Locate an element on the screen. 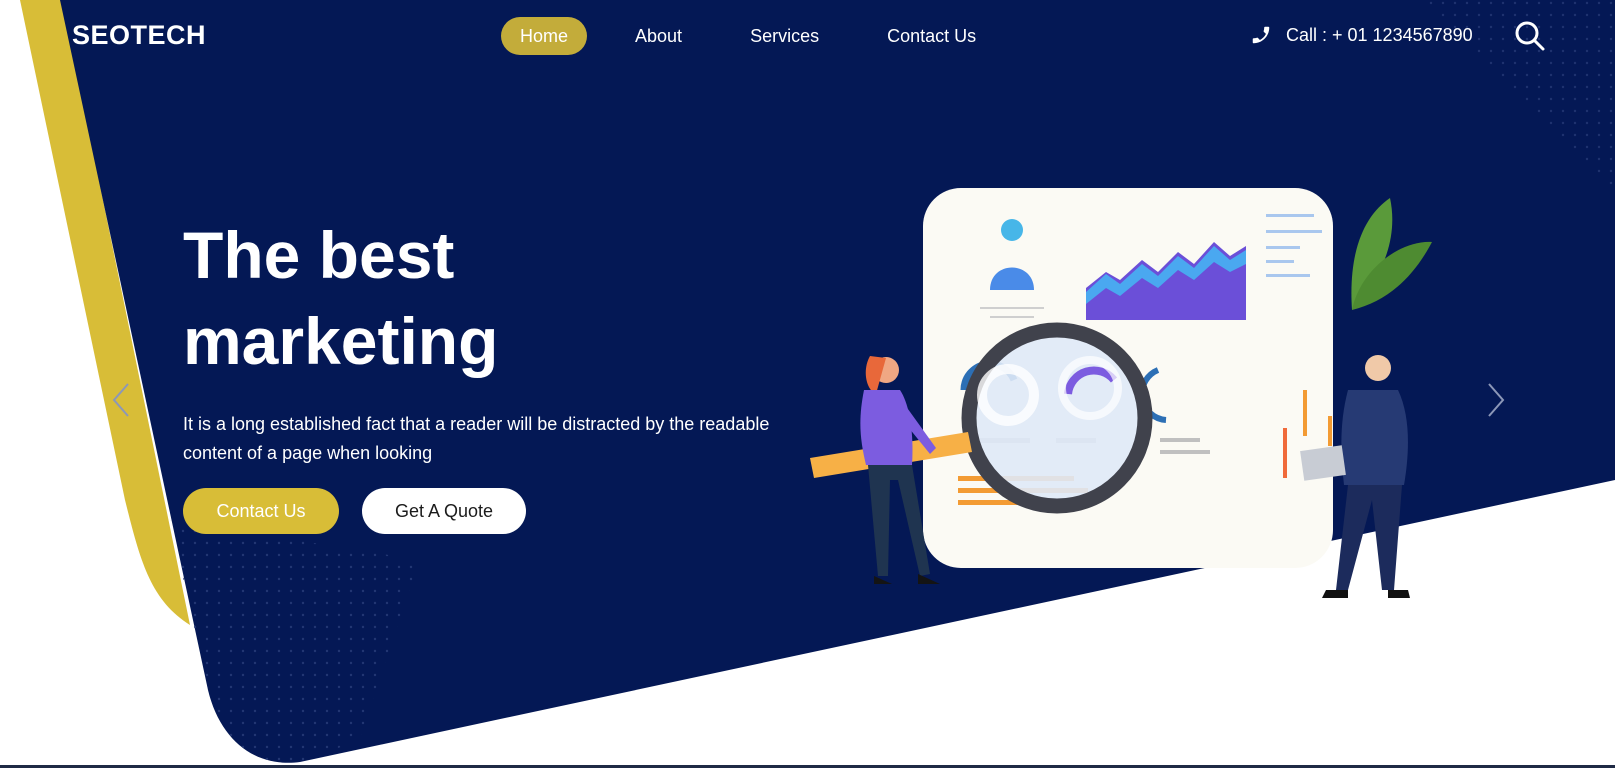  call-text: Call : + 01 1234567890 is located at coordinates (1379, 34).